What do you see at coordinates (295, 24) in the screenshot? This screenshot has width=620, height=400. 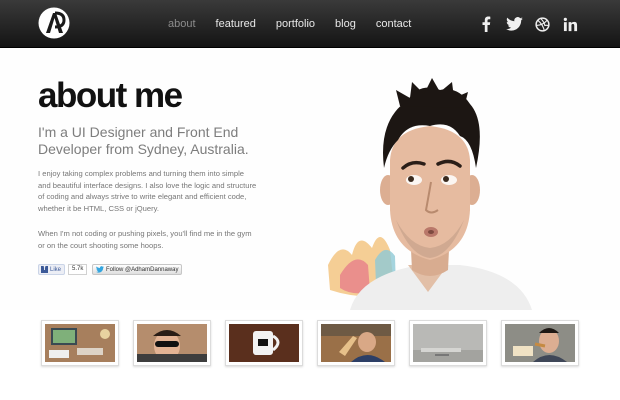 I see `nav-portfolio: portfolio` at bounding box center [295, 24].